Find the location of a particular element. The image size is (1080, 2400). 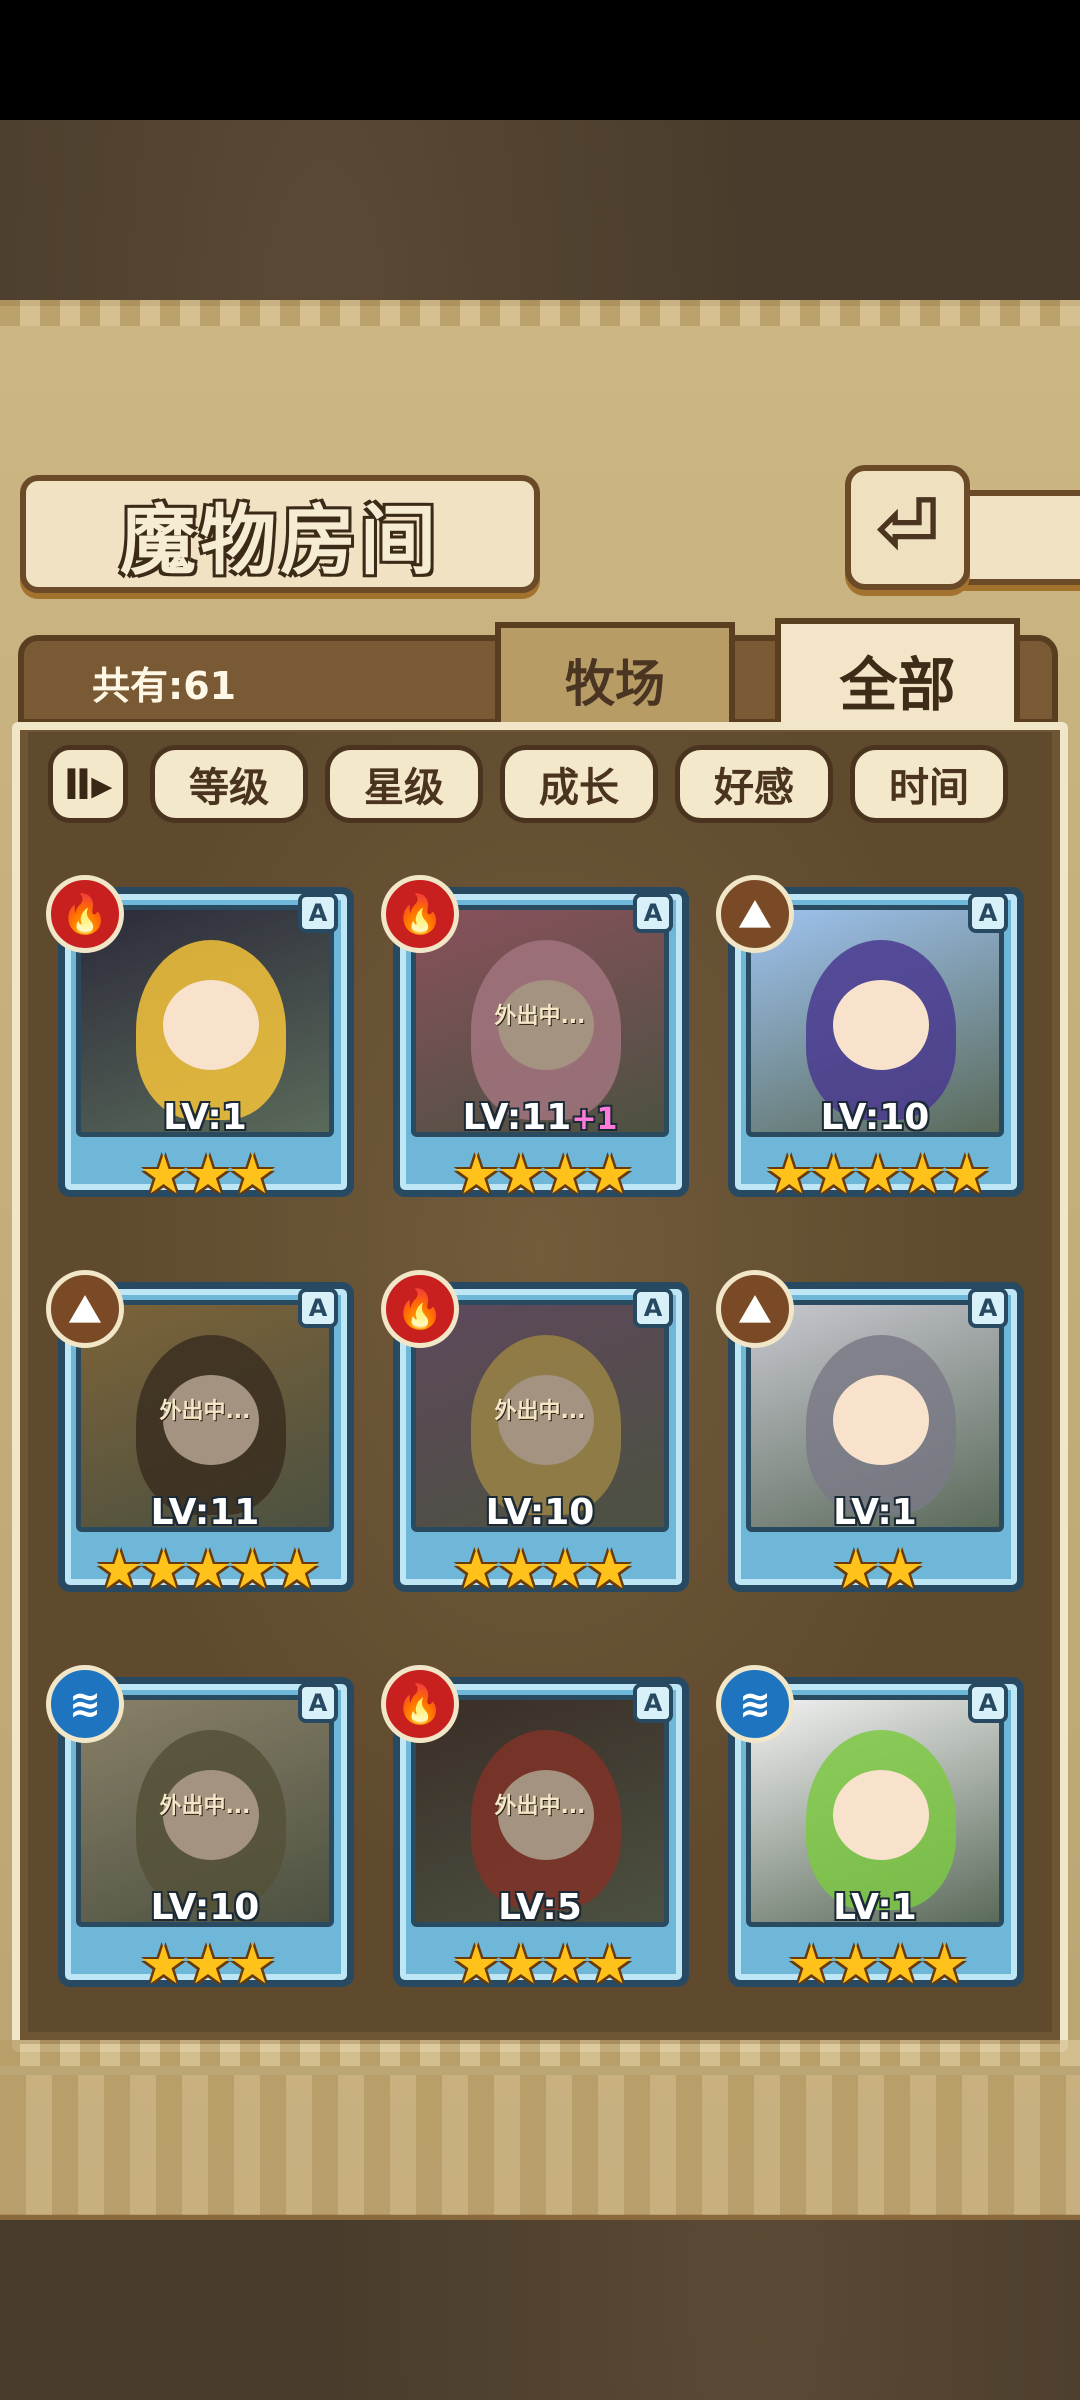

monster-count: 共有:61 is located at coordinates (164, 686).